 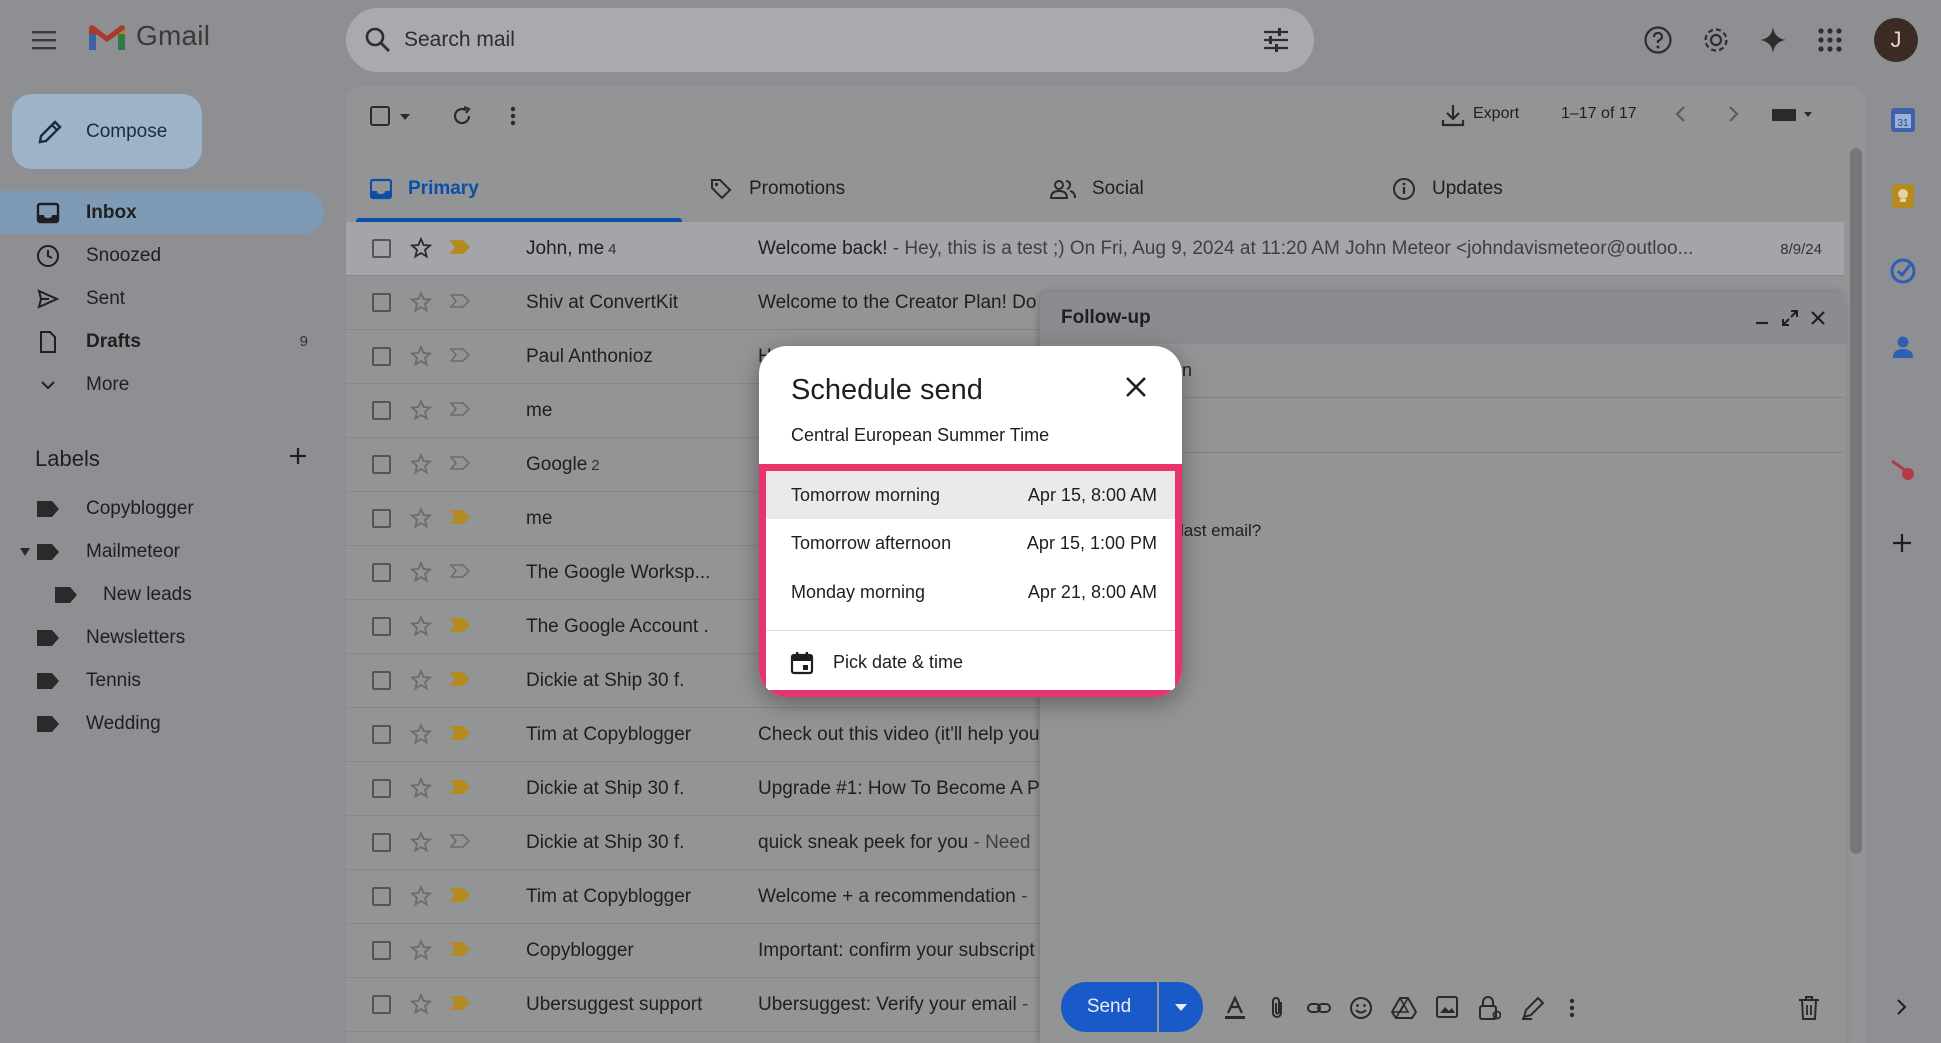 What do you see at coordinates (1453, 115) in the screenshot?
I see `download-icon` at bounding box center [1453, 115].